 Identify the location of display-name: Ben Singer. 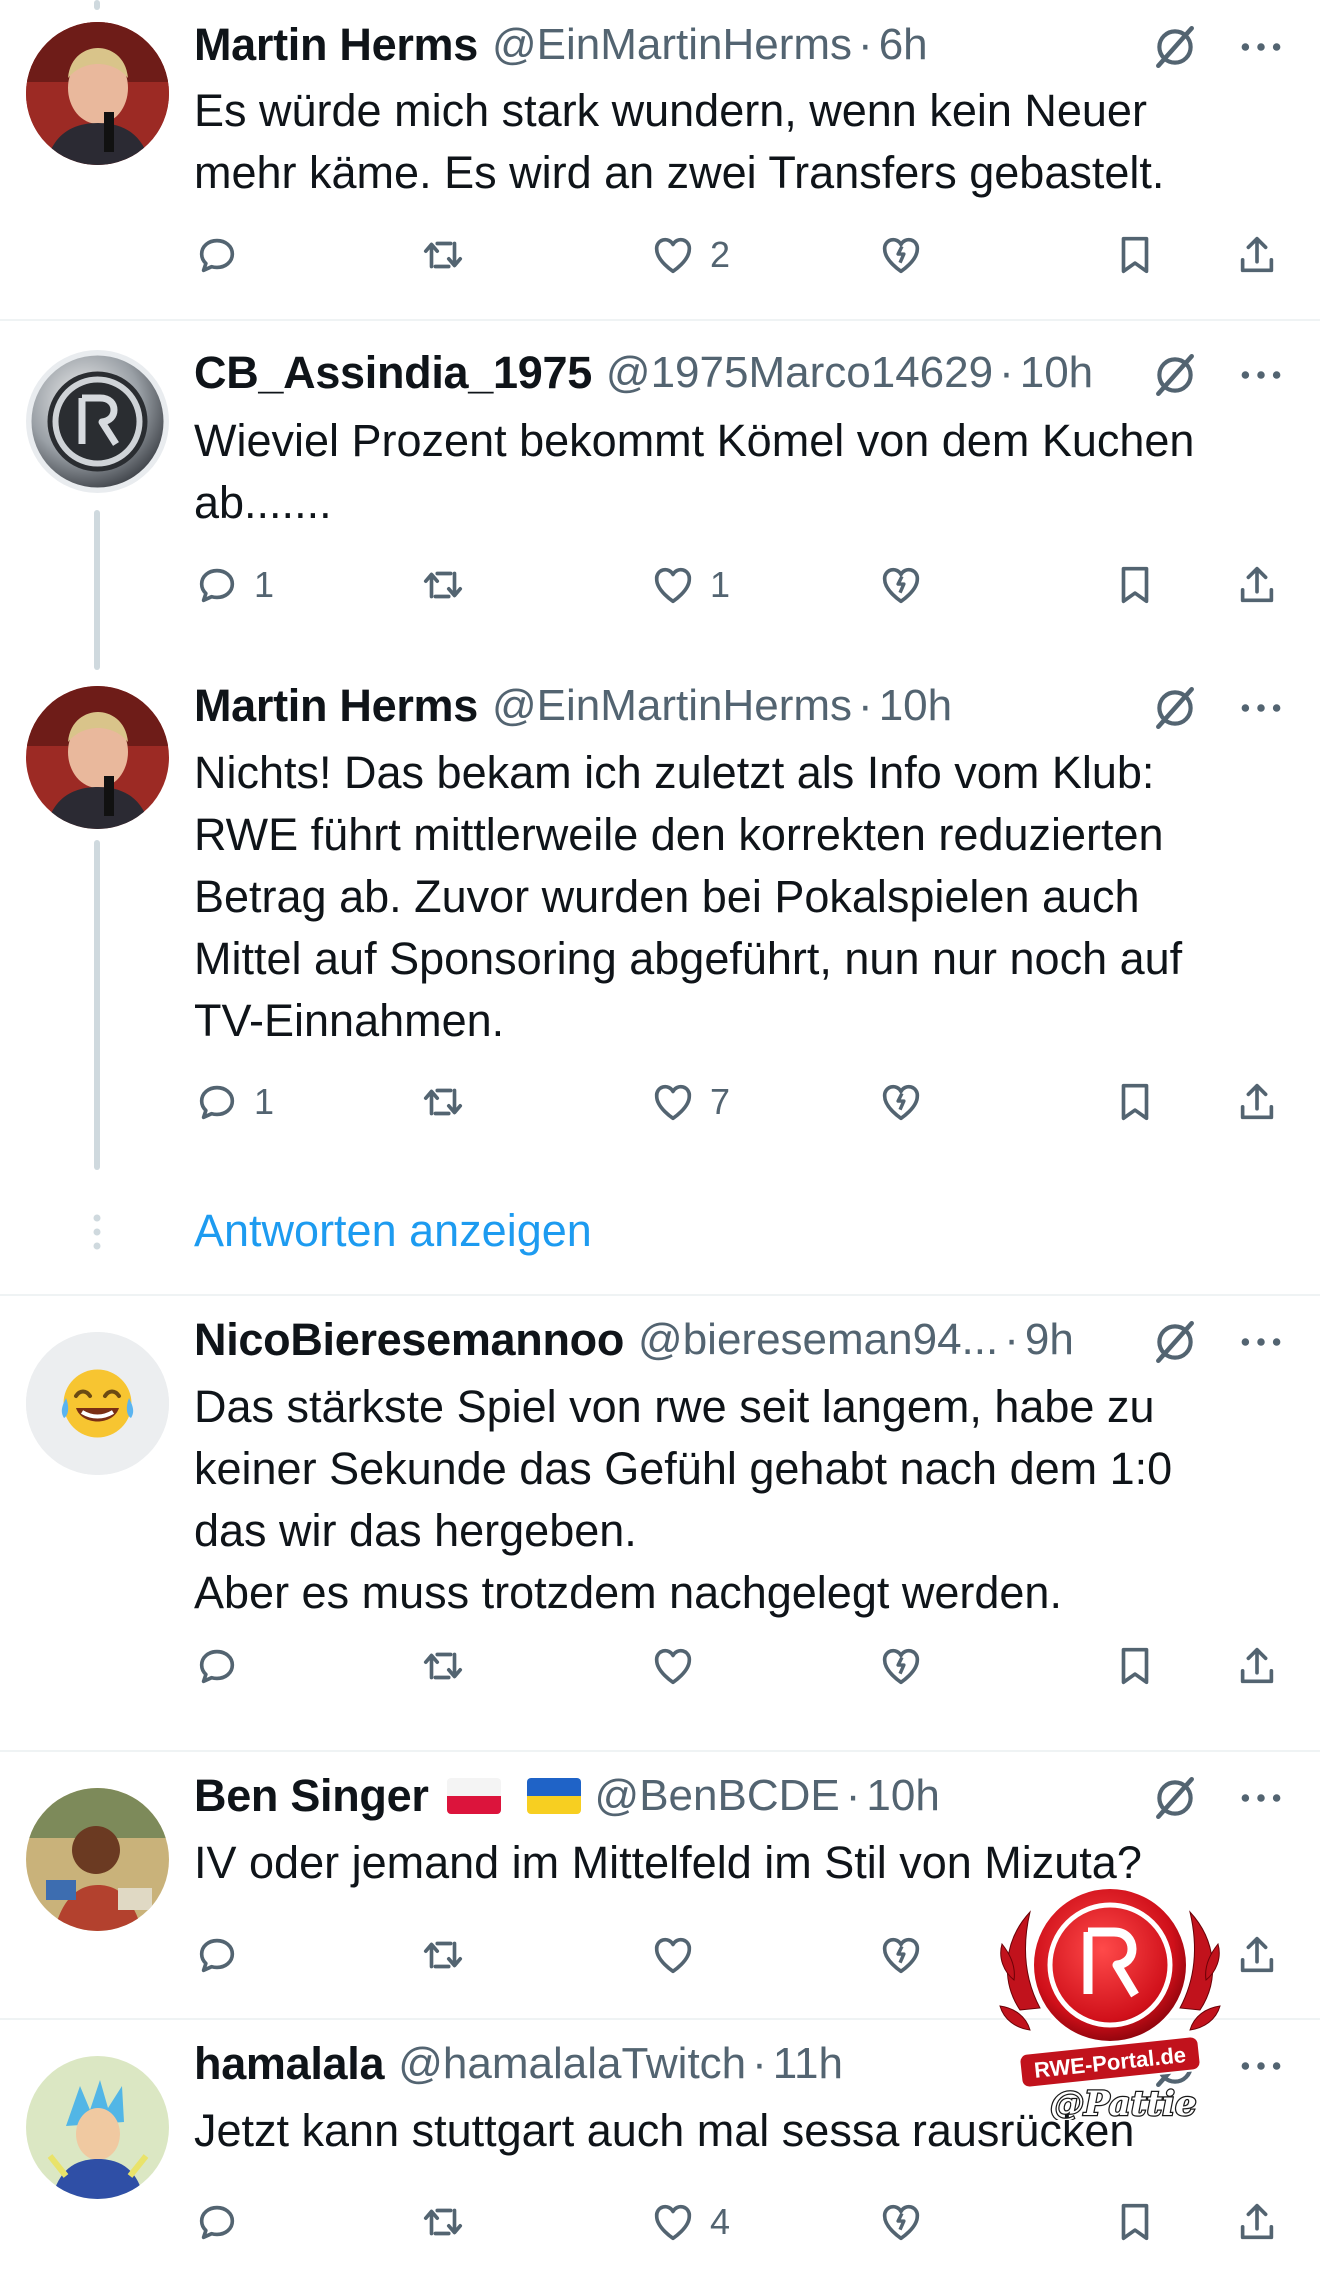
(311, 1796).